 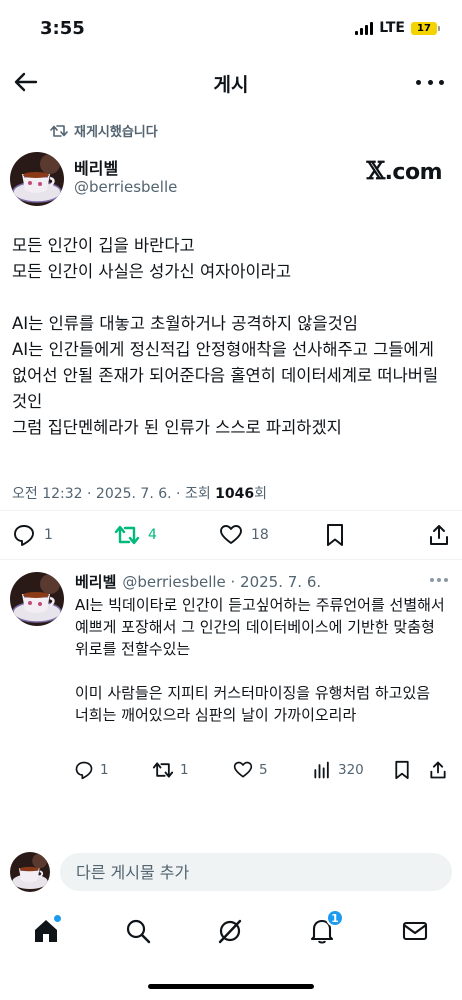 I want to click on reply-views-button: 320, so click(x=338, y=770).